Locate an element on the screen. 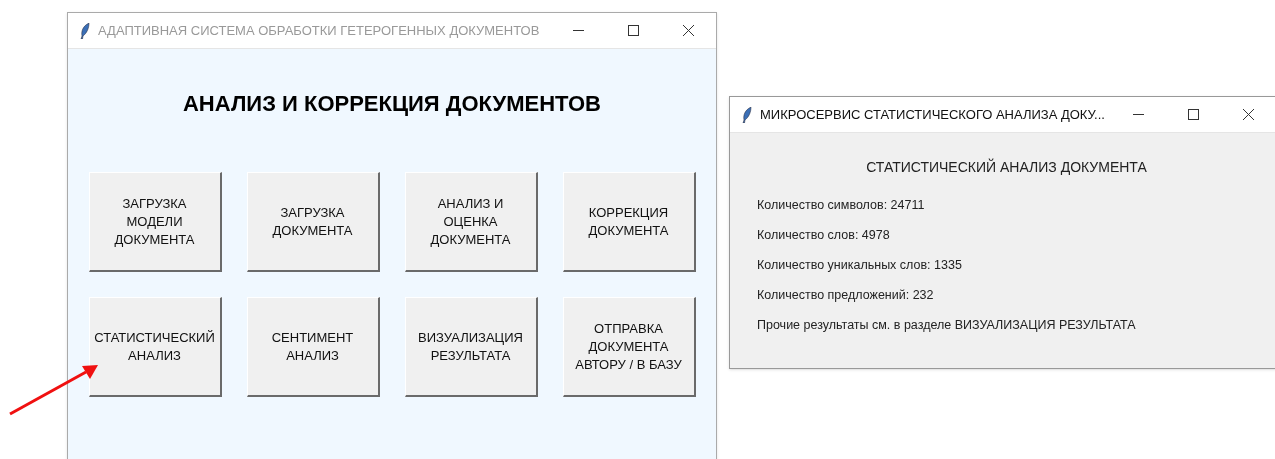 The image size is (1275, 459). stats-line: Прочие результаты см. в разделе ВИЗУАЛИЗАЦИЯ РЕЗУЛЬТАТА is located at coordinates (947, 325).